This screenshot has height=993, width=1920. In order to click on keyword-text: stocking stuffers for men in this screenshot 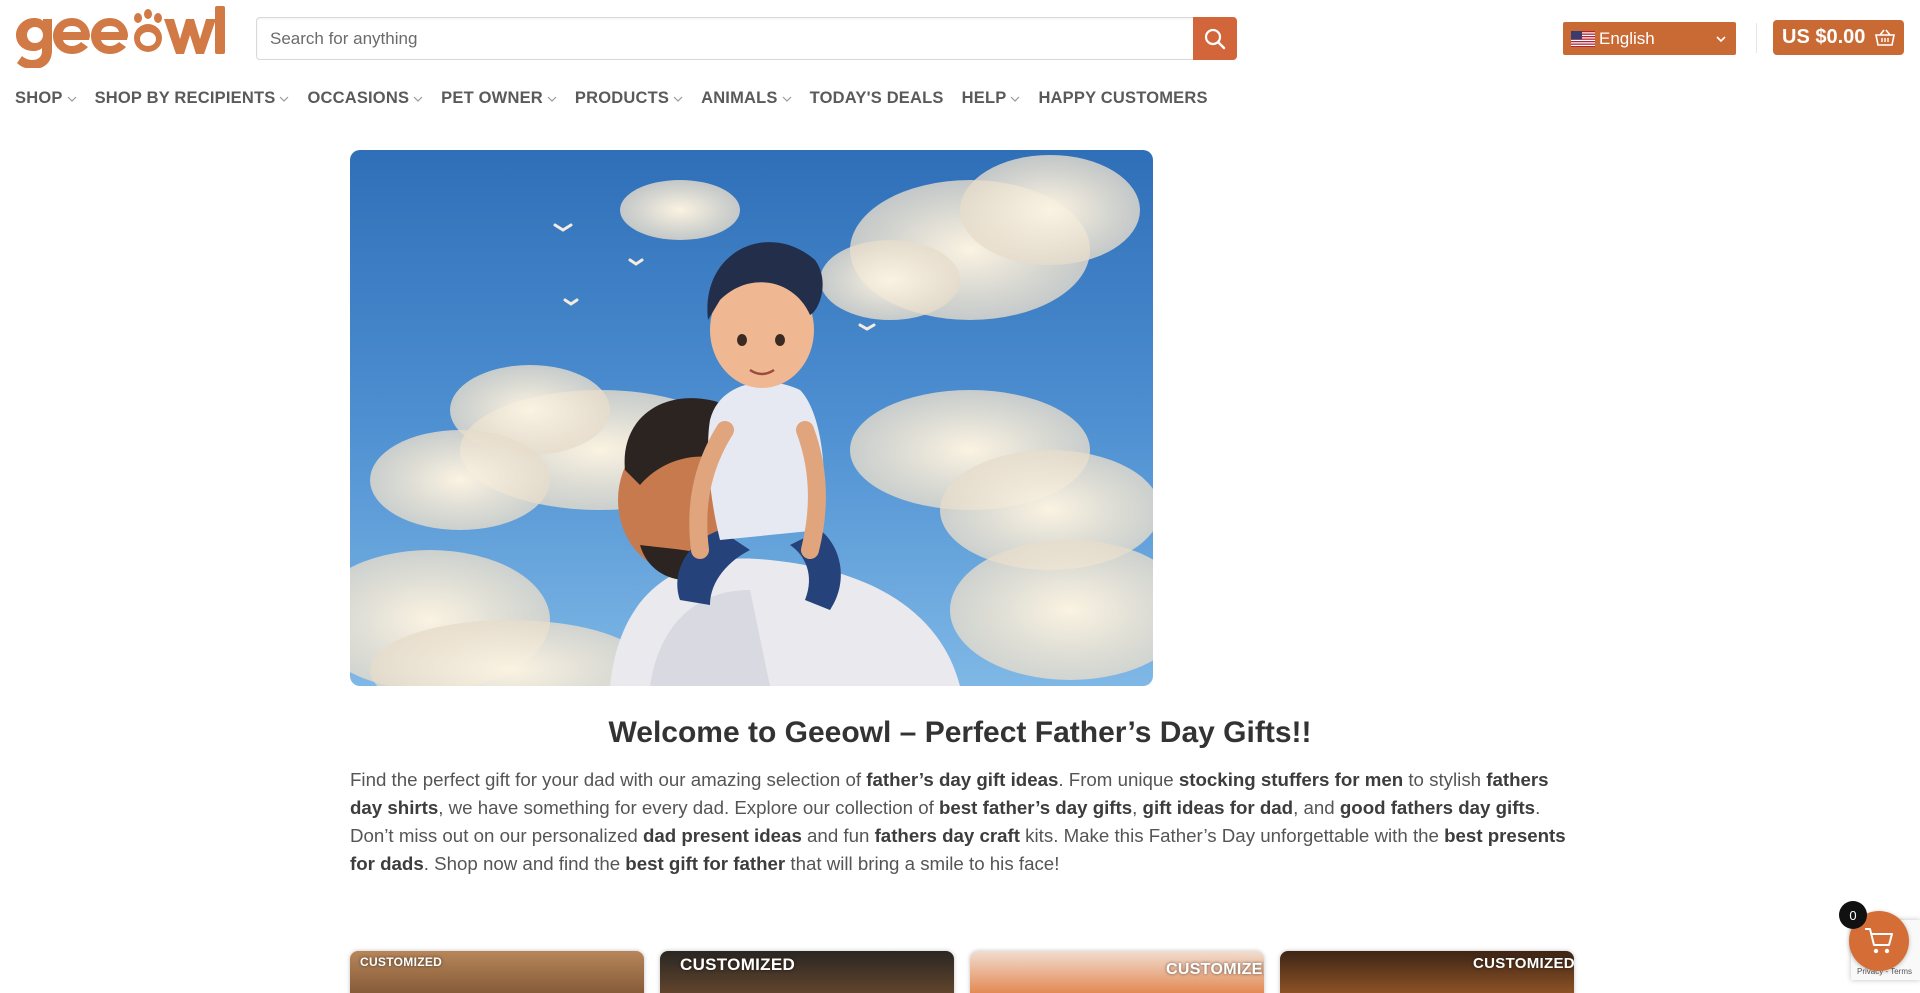, I will do `click(1291, 779)`.